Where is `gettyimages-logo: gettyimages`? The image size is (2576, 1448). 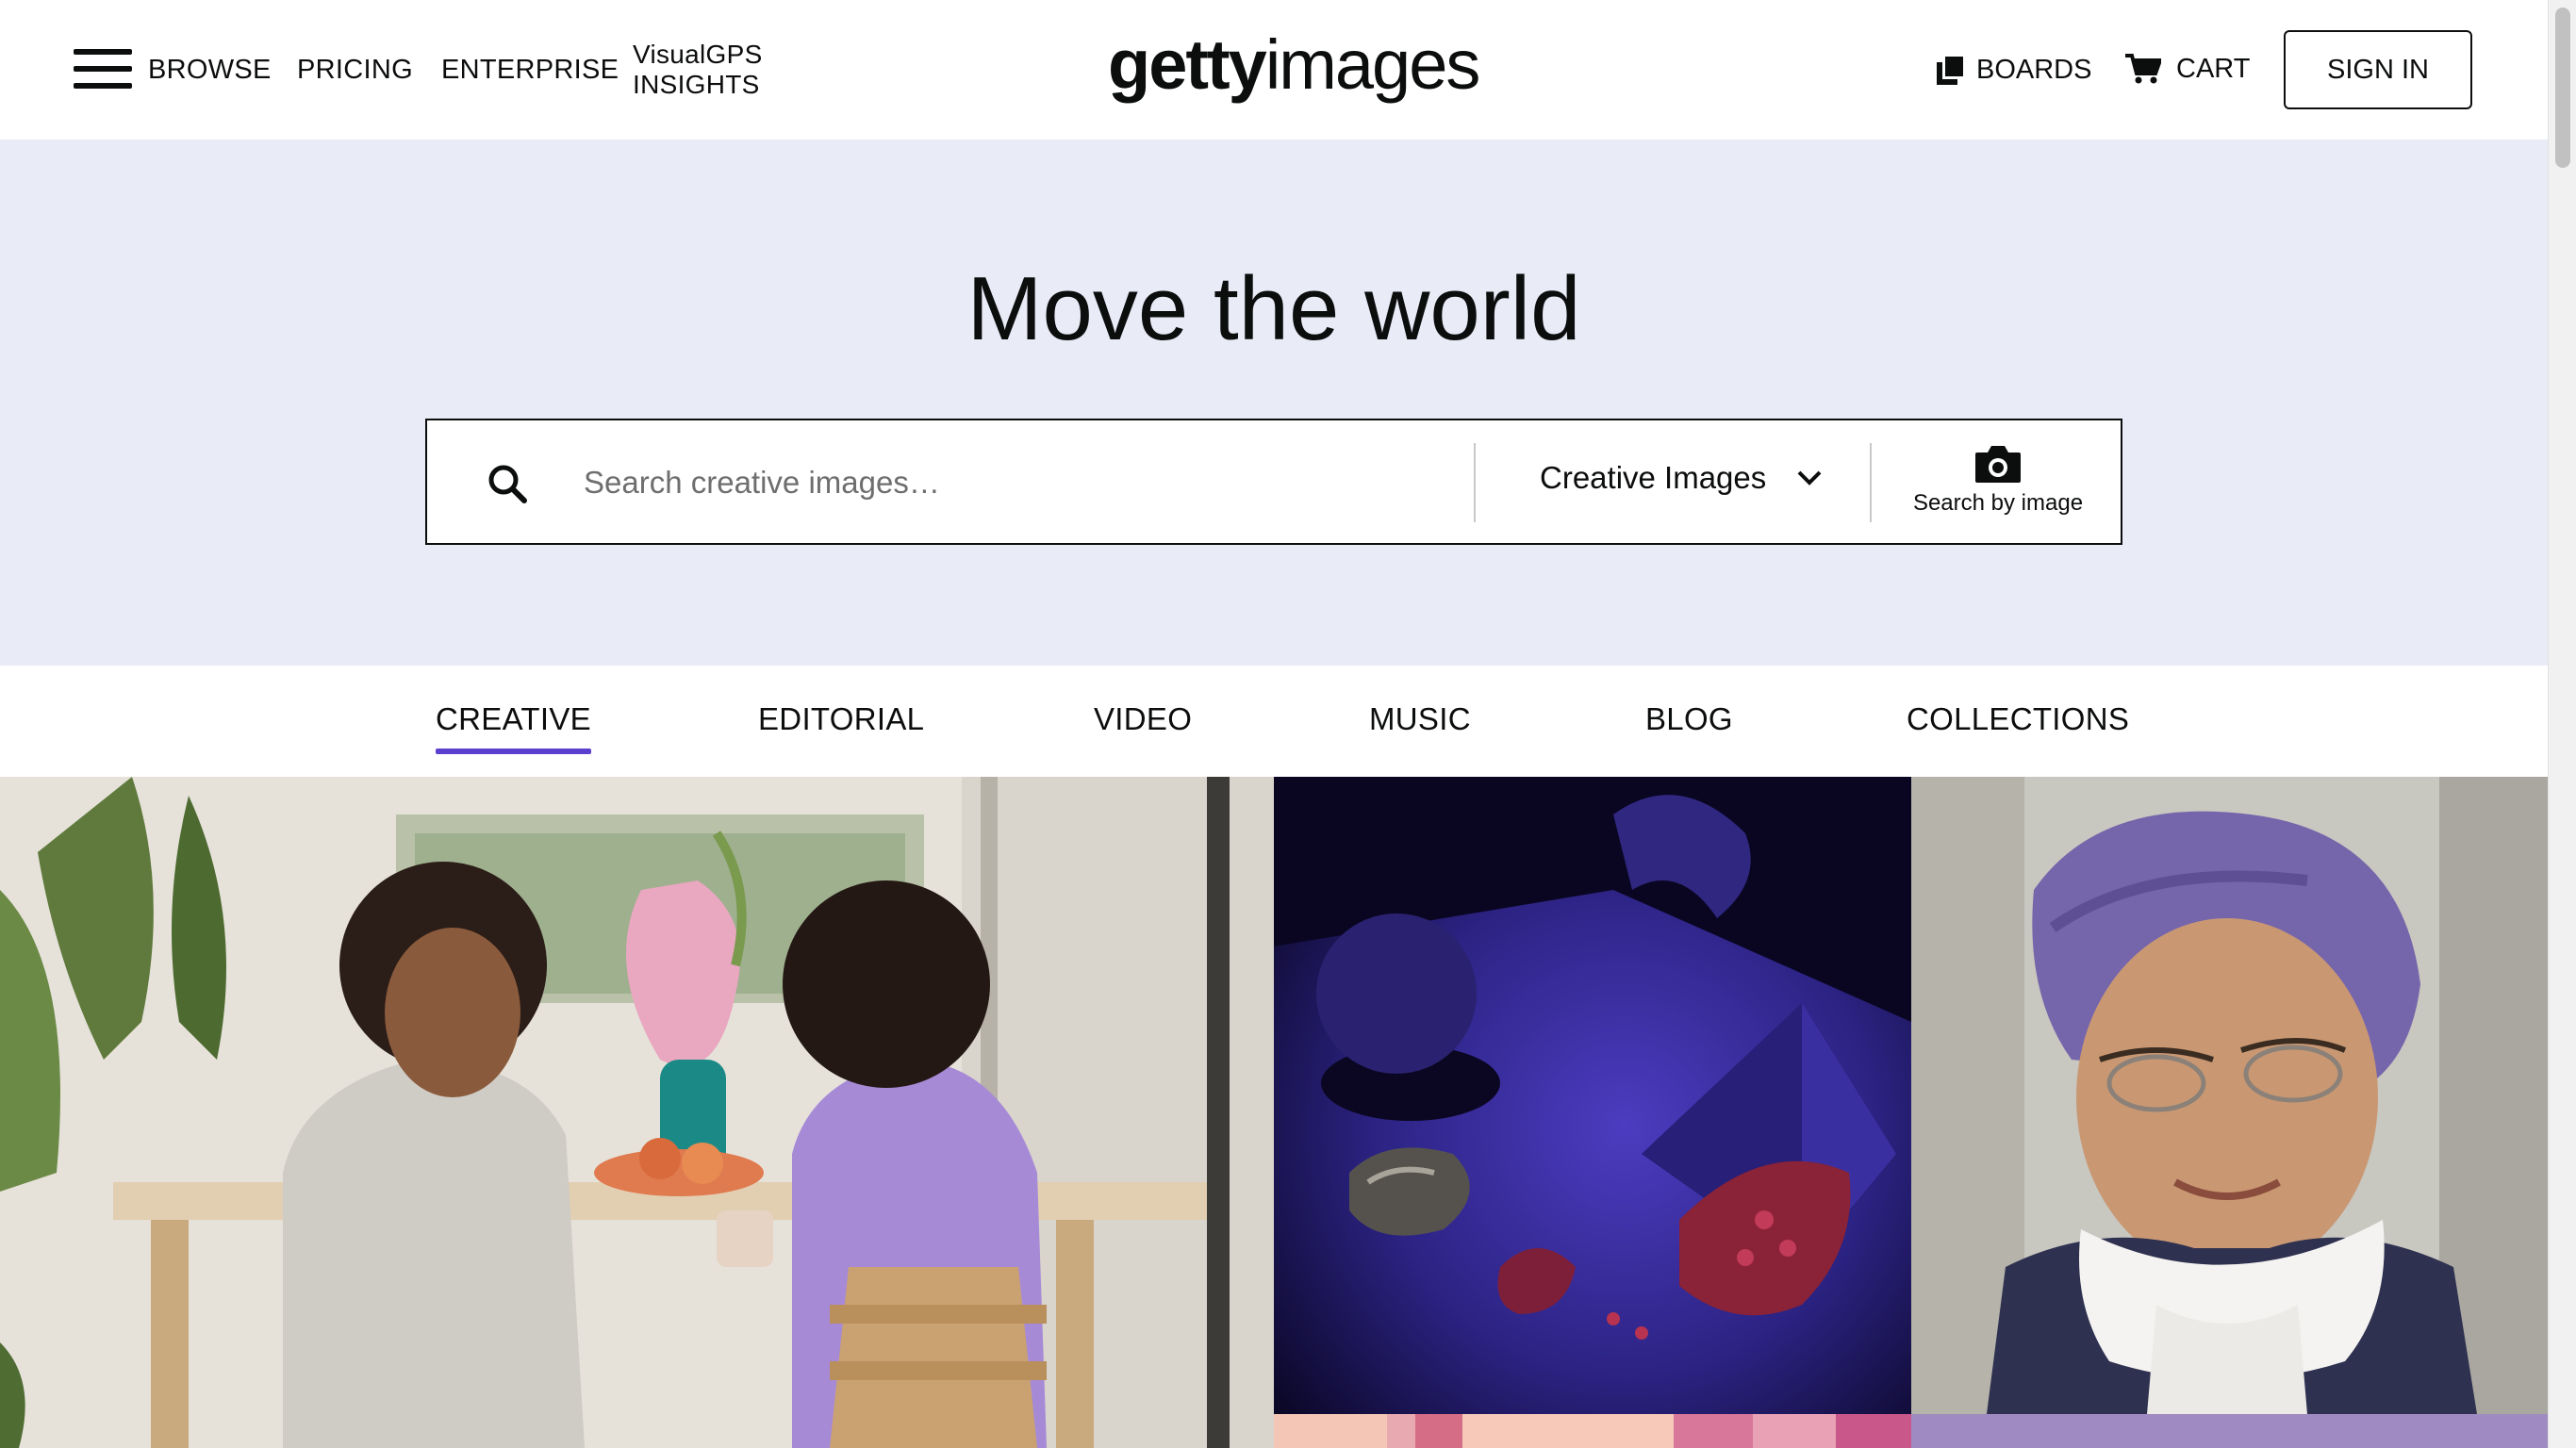
gettyimages-logo: gettyimages is located at coordinates (1294, 65).